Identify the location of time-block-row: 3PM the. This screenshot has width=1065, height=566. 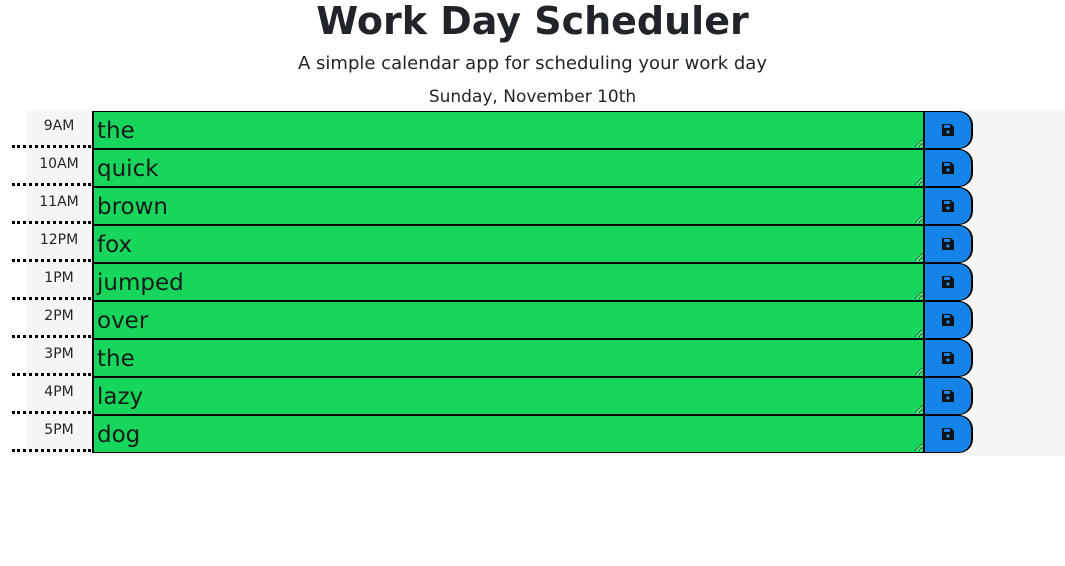
(538, 357).